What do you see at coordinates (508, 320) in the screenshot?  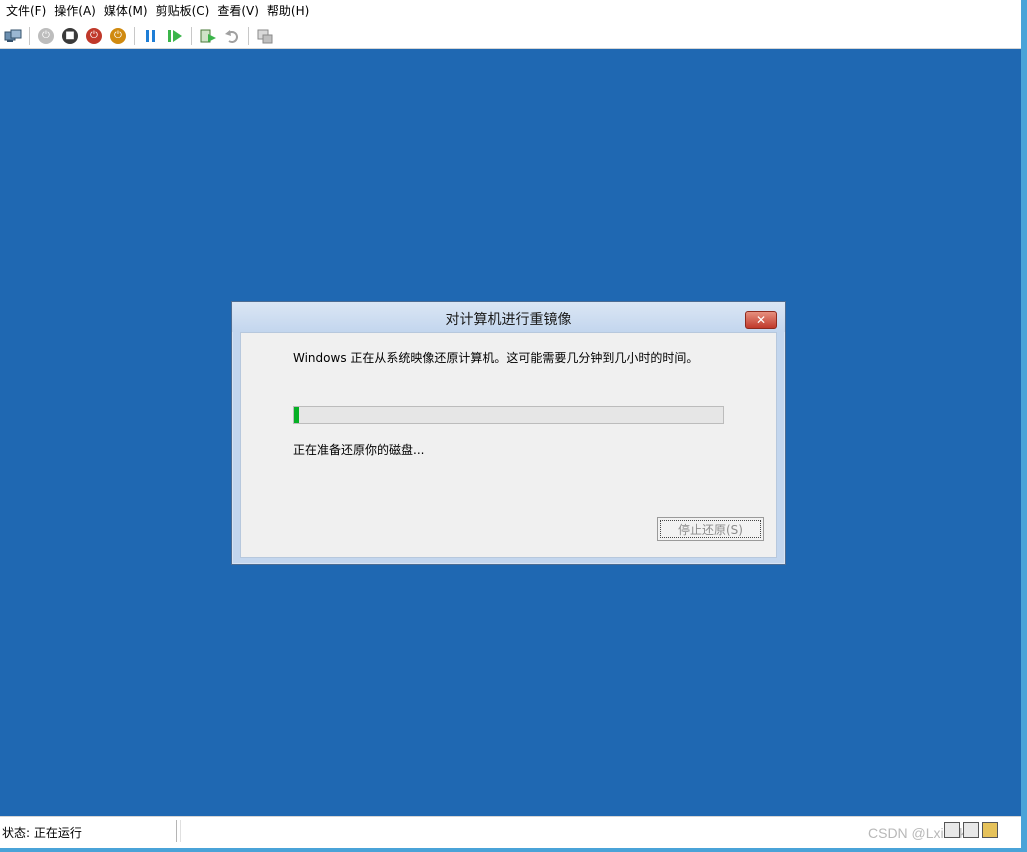 I see `dialog-title: 对计算机进行重镜像` at bounding box center [508, 320].